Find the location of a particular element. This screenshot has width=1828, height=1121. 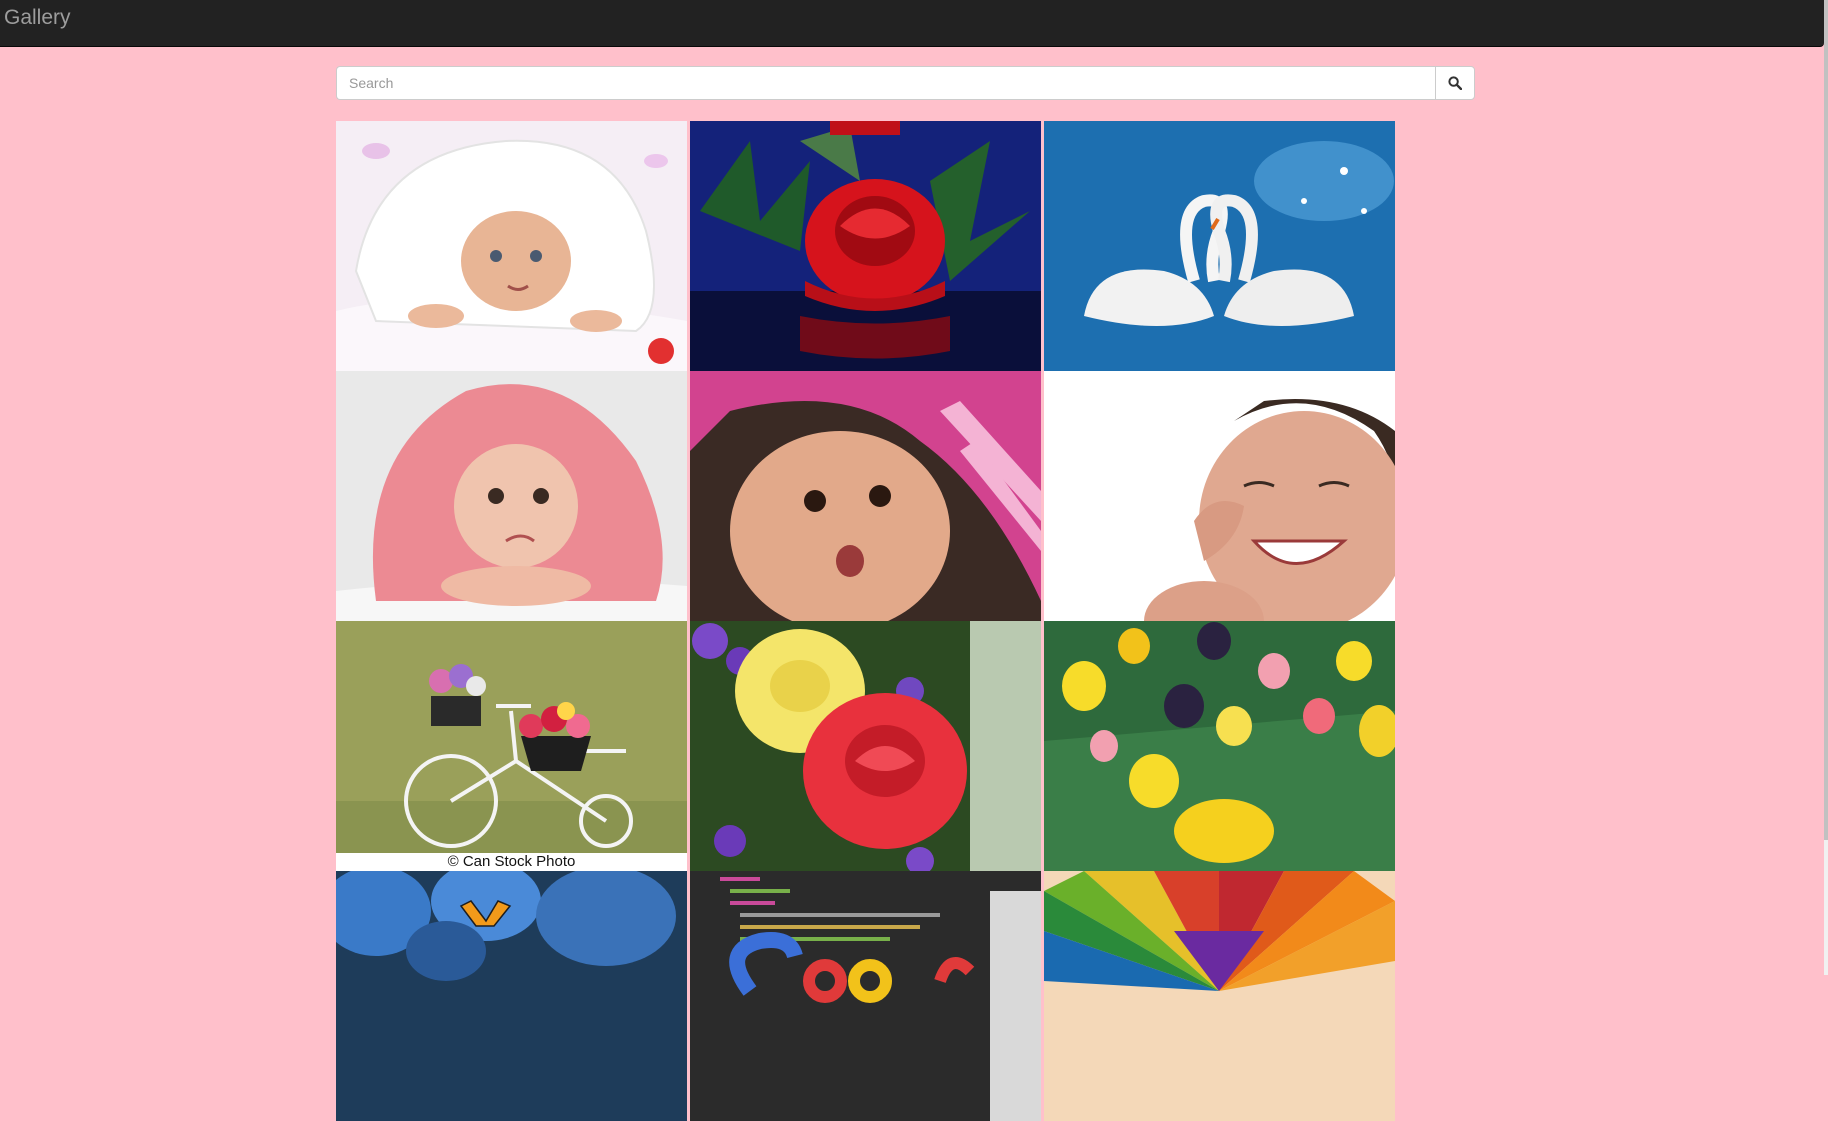

gallery-item-baby-white-towel is located at coordinates (511, 246).